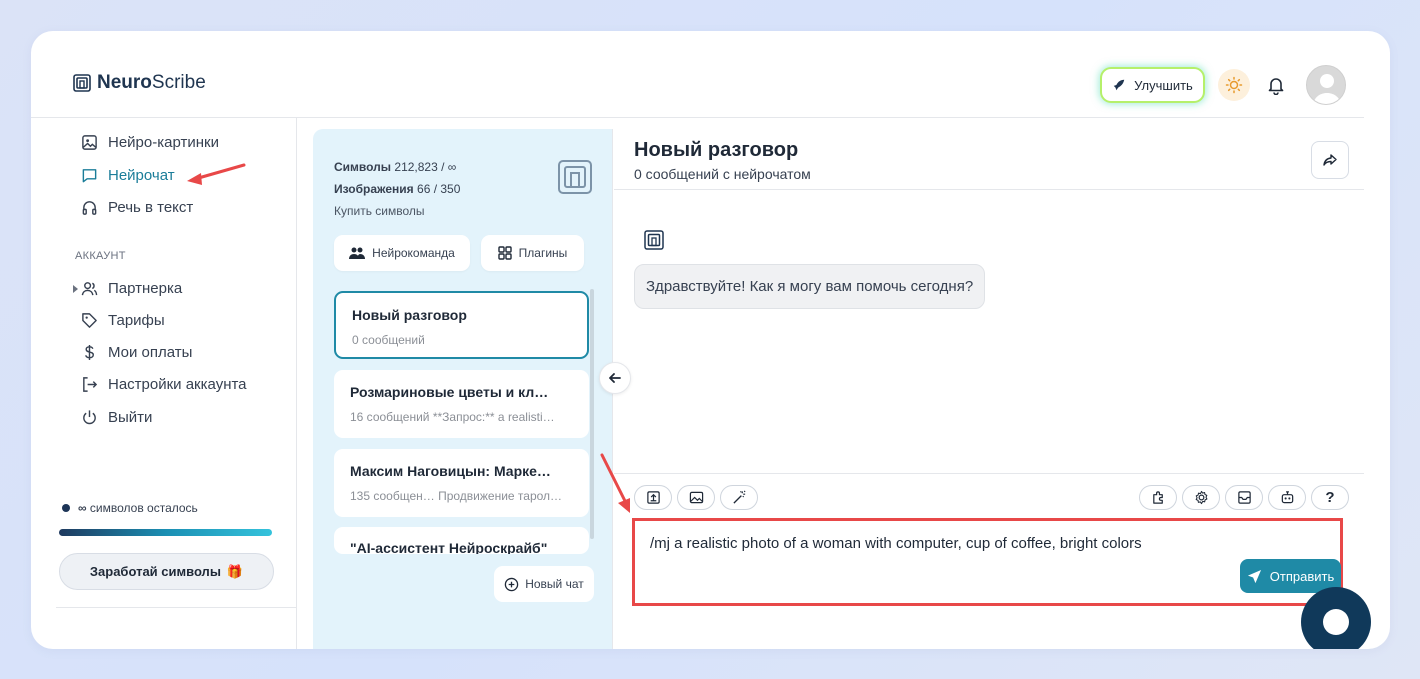  I want to click on share-button, so click(1330, 160).